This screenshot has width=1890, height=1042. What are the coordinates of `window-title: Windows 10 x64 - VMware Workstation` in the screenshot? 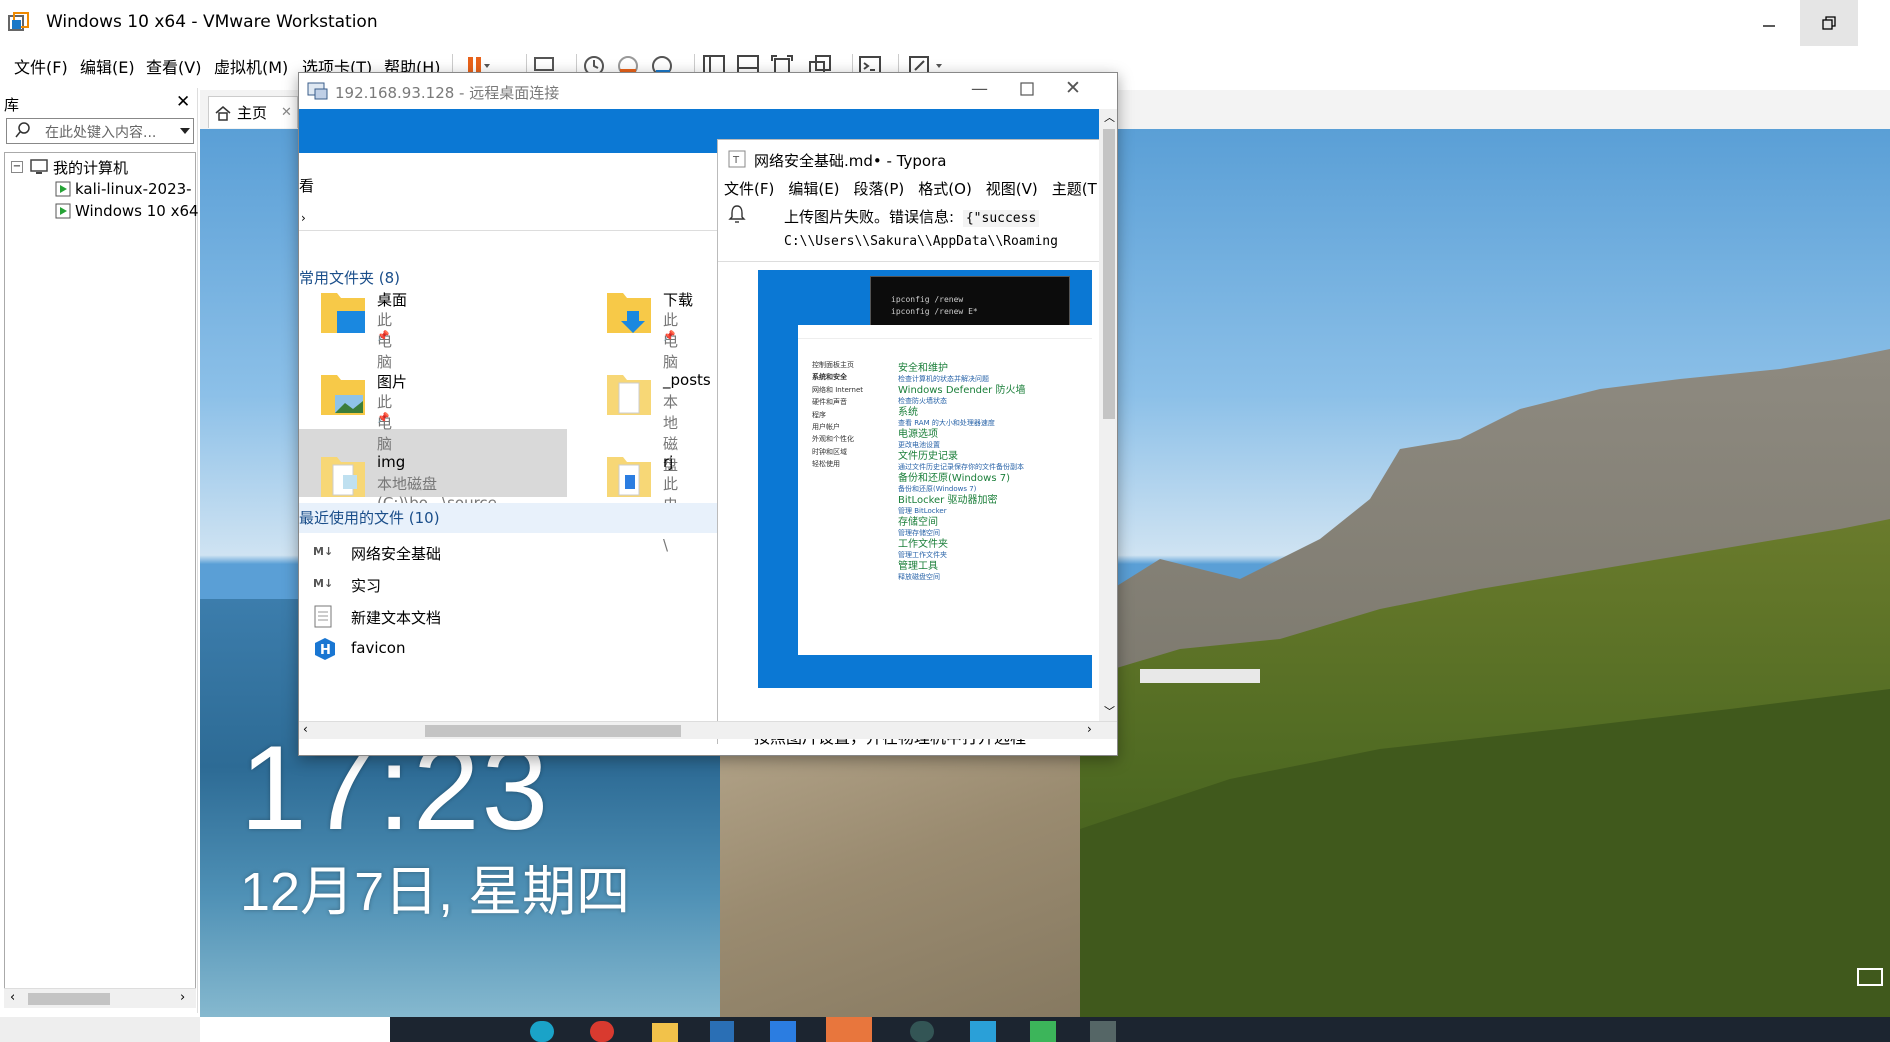 It's located at (212, 22).